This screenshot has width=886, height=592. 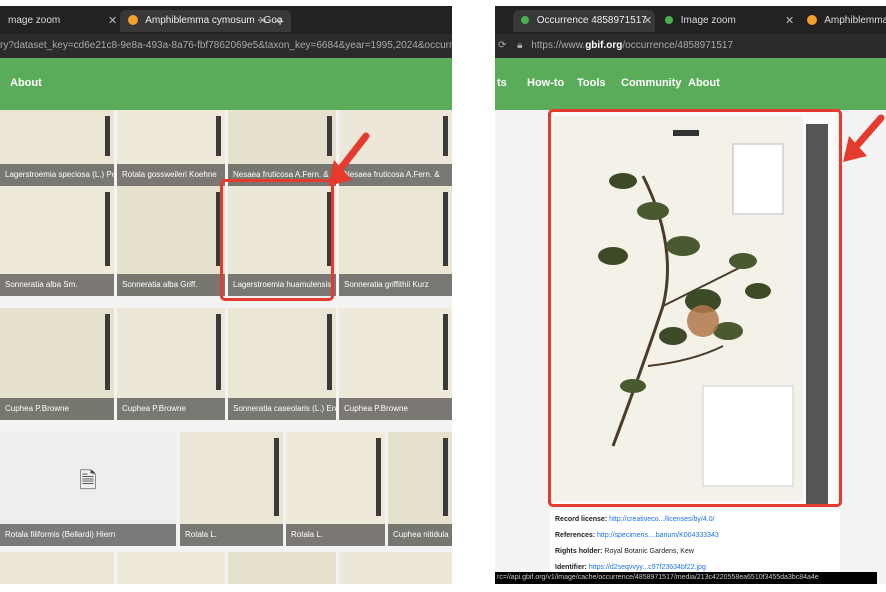 I want to click on document-icon: 🗎, so click(x=88, y=481).